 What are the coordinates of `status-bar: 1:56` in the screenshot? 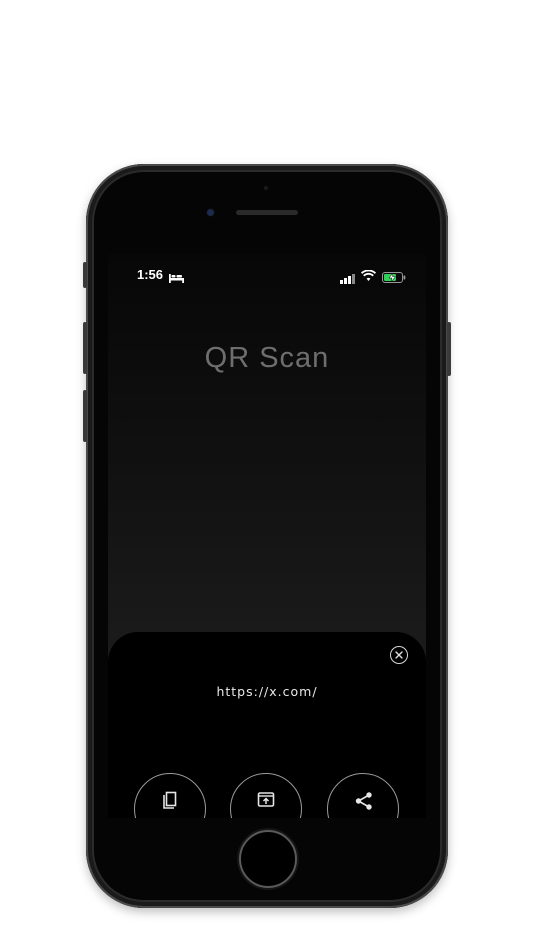 It's located at (267, 274).